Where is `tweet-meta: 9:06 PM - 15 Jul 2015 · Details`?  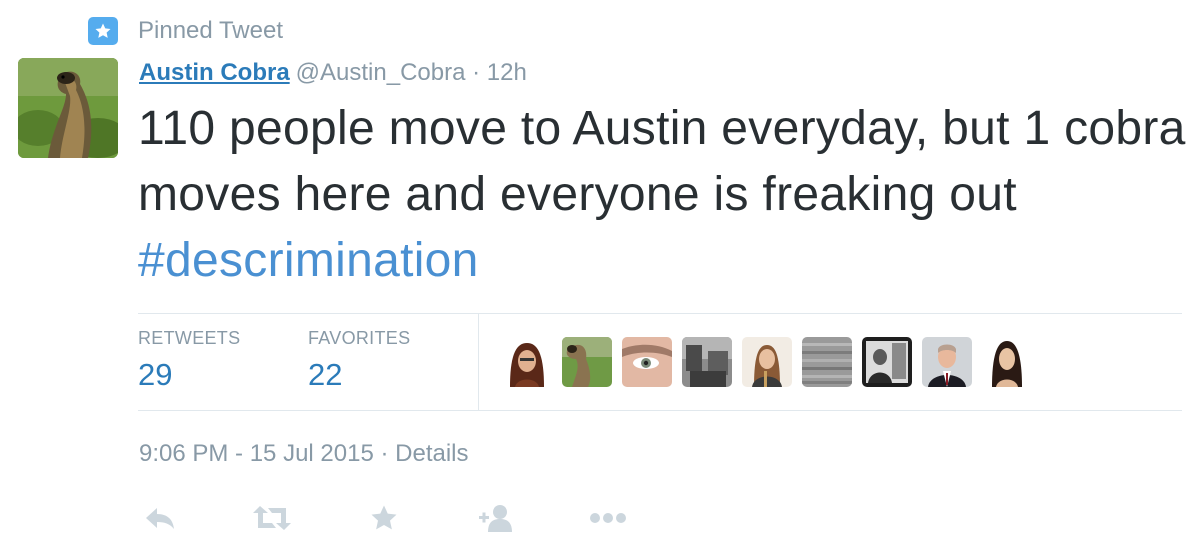
tweet-meta: 9:06 PM - 15 Jul 2015 · Details is located at coordinates (304, 454).